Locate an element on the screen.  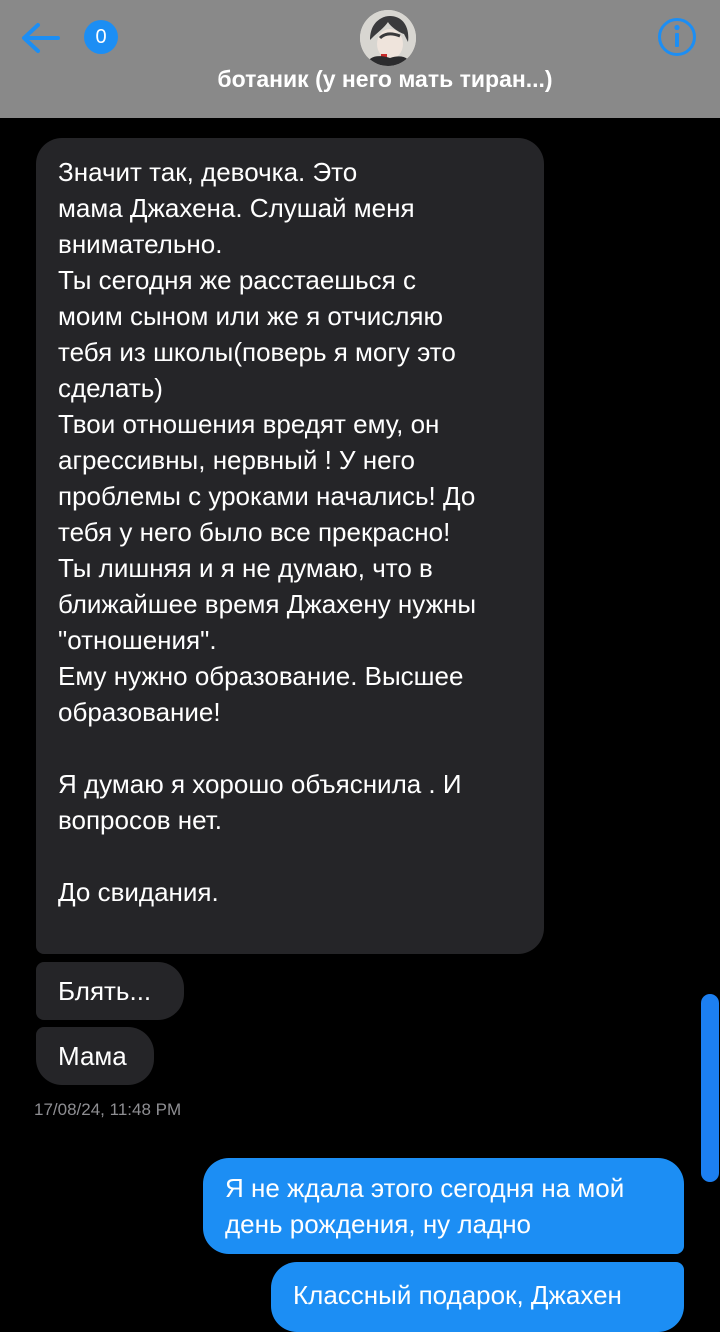
contact-avatar is located at coordinates (388, 38).